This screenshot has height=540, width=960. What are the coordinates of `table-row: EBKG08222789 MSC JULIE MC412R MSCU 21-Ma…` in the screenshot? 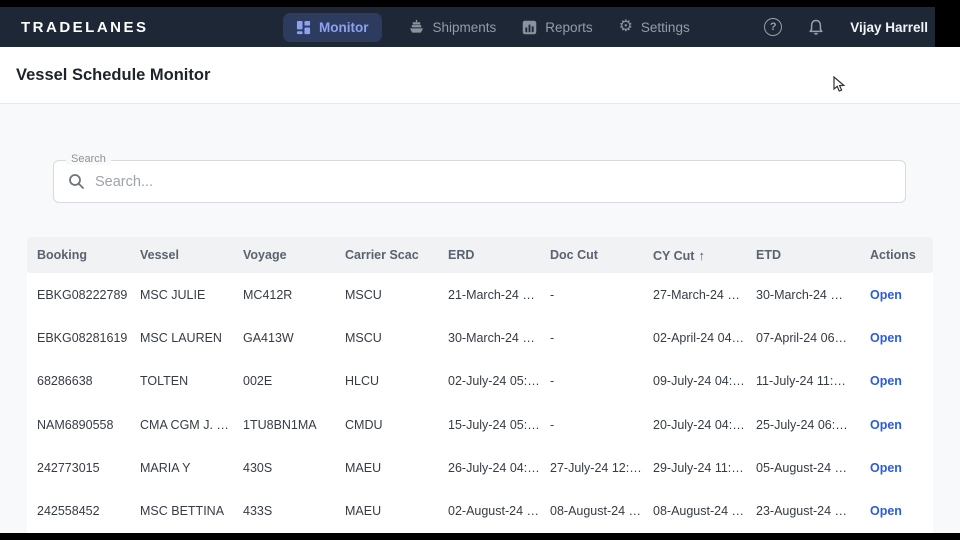 It's located at (480, 295).